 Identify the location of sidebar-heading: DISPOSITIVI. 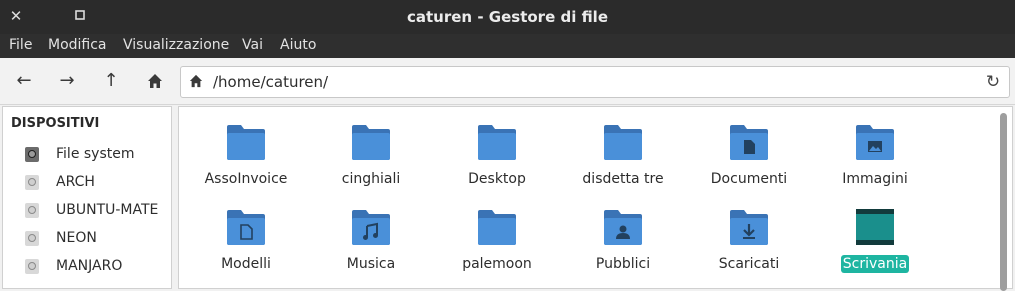
(55, 123).